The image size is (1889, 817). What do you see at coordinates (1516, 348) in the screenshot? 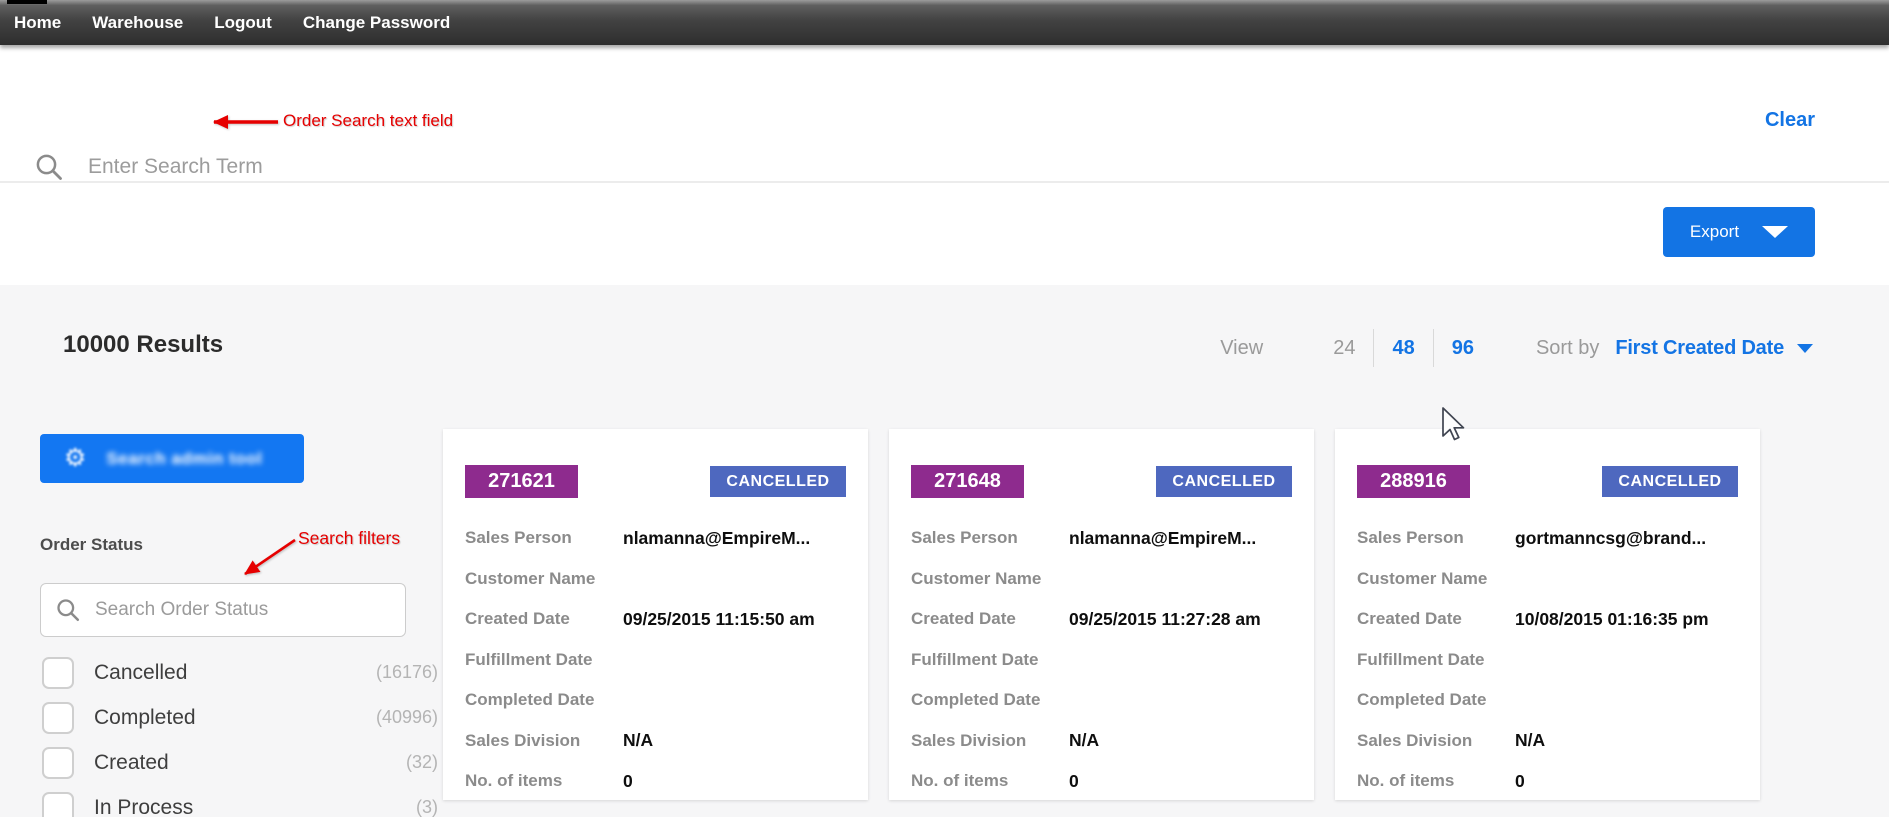
I see `view-sort-controls: View 24 48 96 Sort by First Created Date` at bounding box center [1516, 348].